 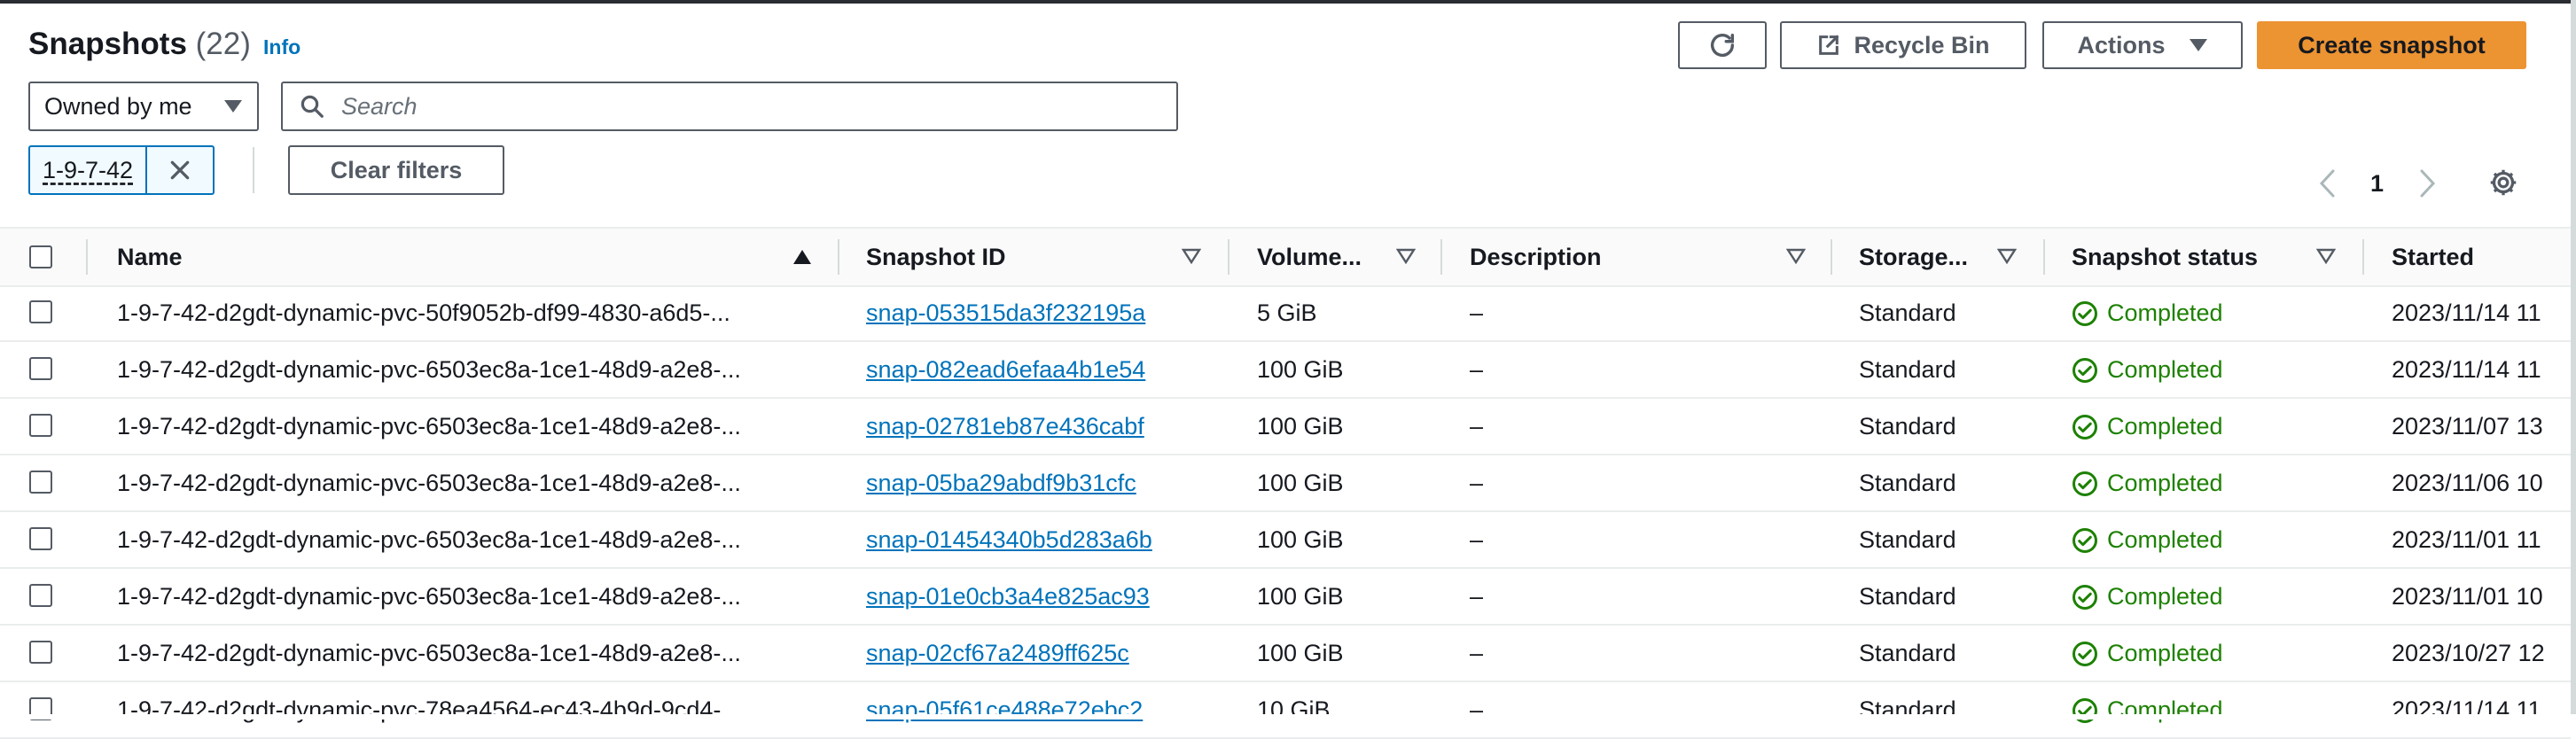 I want to click on volume-size: 10 GiB, so click(x=1294, y=709).